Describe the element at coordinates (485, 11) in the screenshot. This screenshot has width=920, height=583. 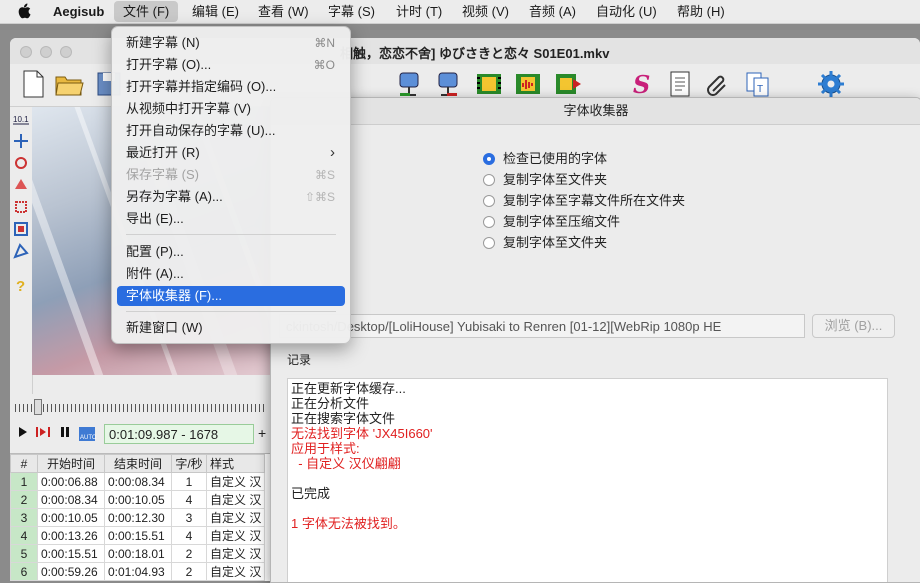
I see `menu-video: 视频 (V)` at that location.